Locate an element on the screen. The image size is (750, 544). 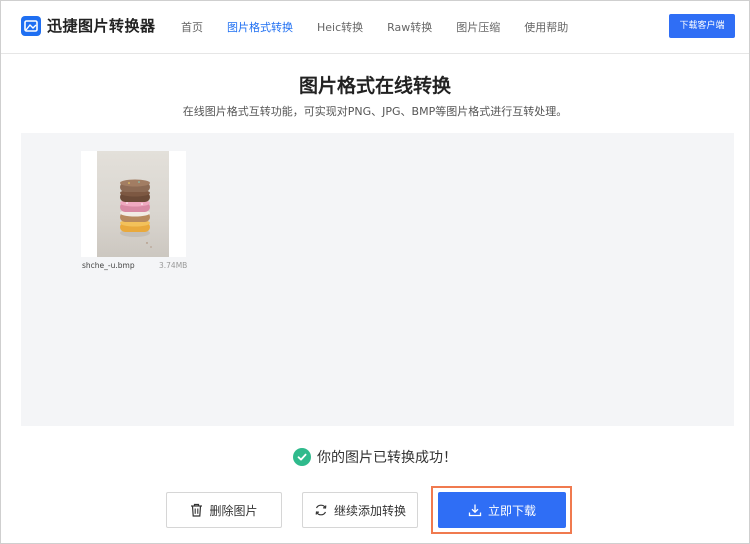
file-thumbnail is located at coordinates (133, 204).